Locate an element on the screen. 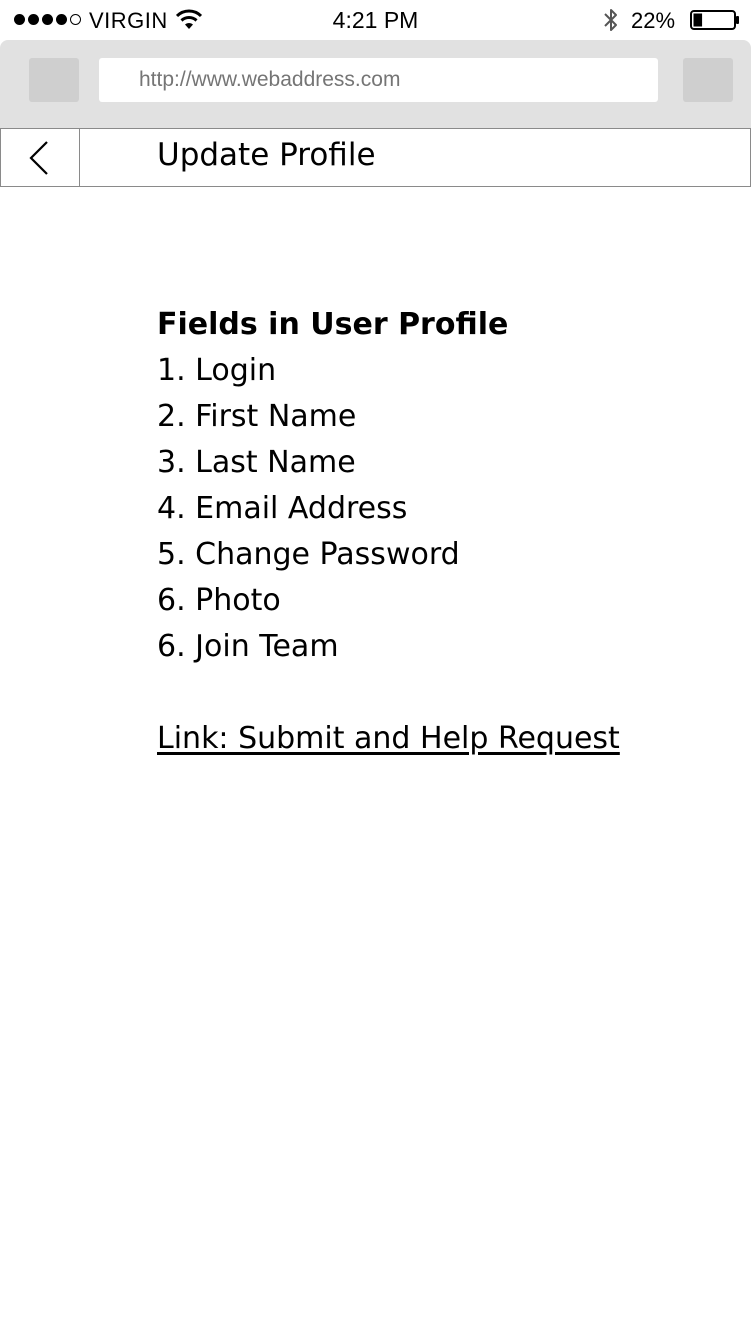 Image resolution: width=751 pixels, height=1334 pixels. list-item: 6. Photo is located at coordinates (219, 600).